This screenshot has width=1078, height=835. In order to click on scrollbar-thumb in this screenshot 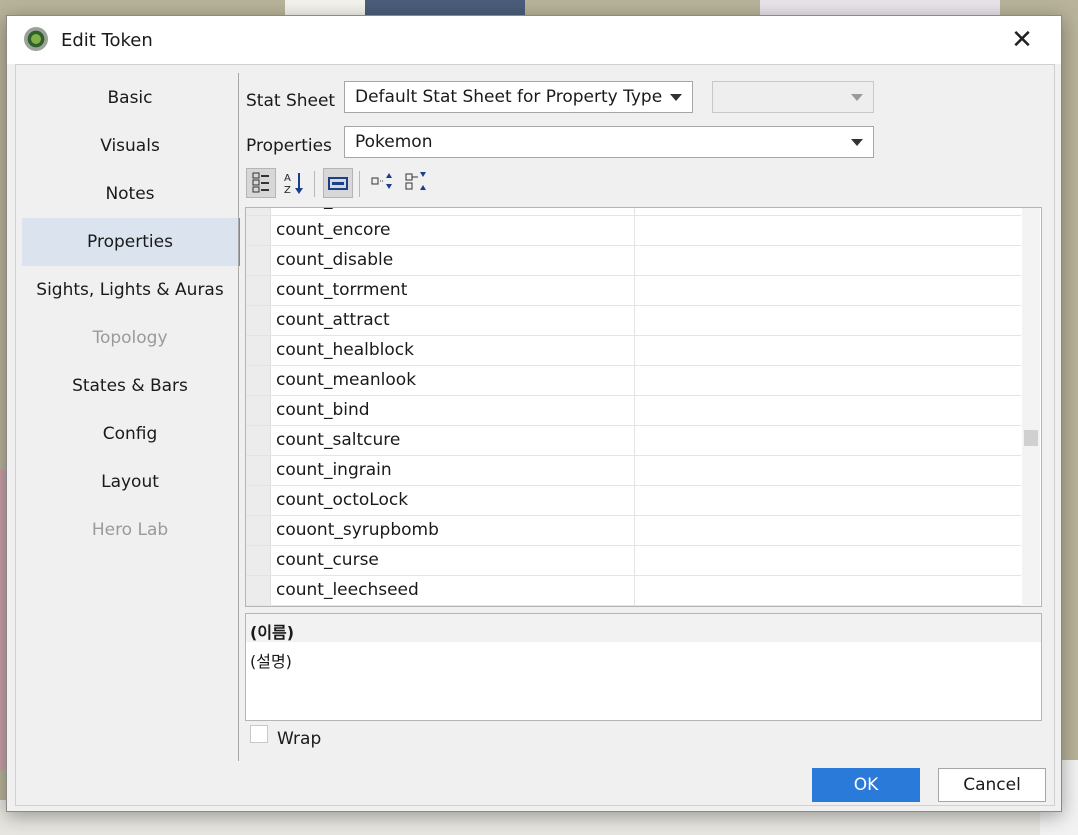, I will do `click(1031, 438)`.